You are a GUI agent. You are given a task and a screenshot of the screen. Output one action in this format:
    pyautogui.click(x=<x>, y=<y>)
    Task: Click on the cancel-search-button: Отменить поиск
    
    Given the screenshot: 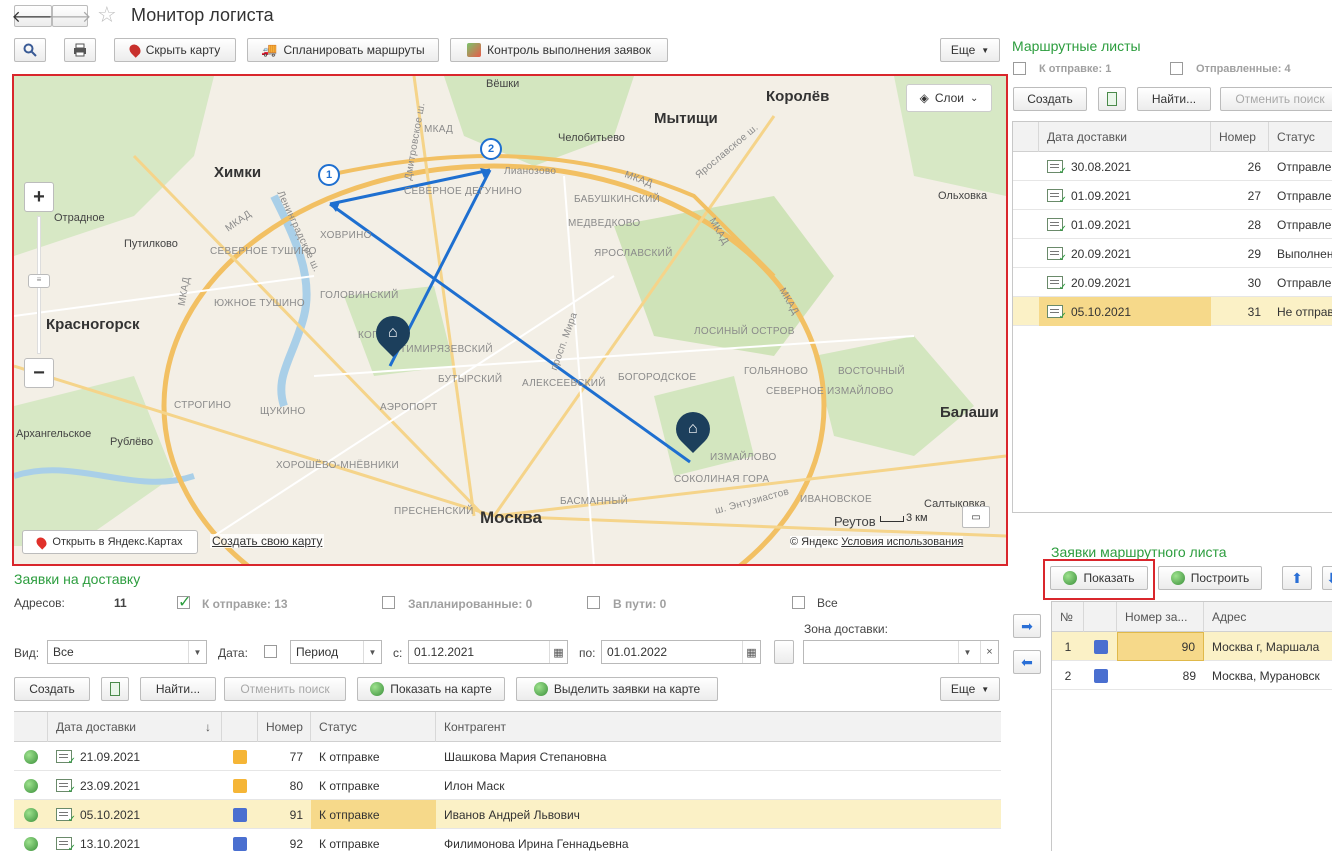 What is the action you would take?
    pyautogui.click(x=285, y=689)
    